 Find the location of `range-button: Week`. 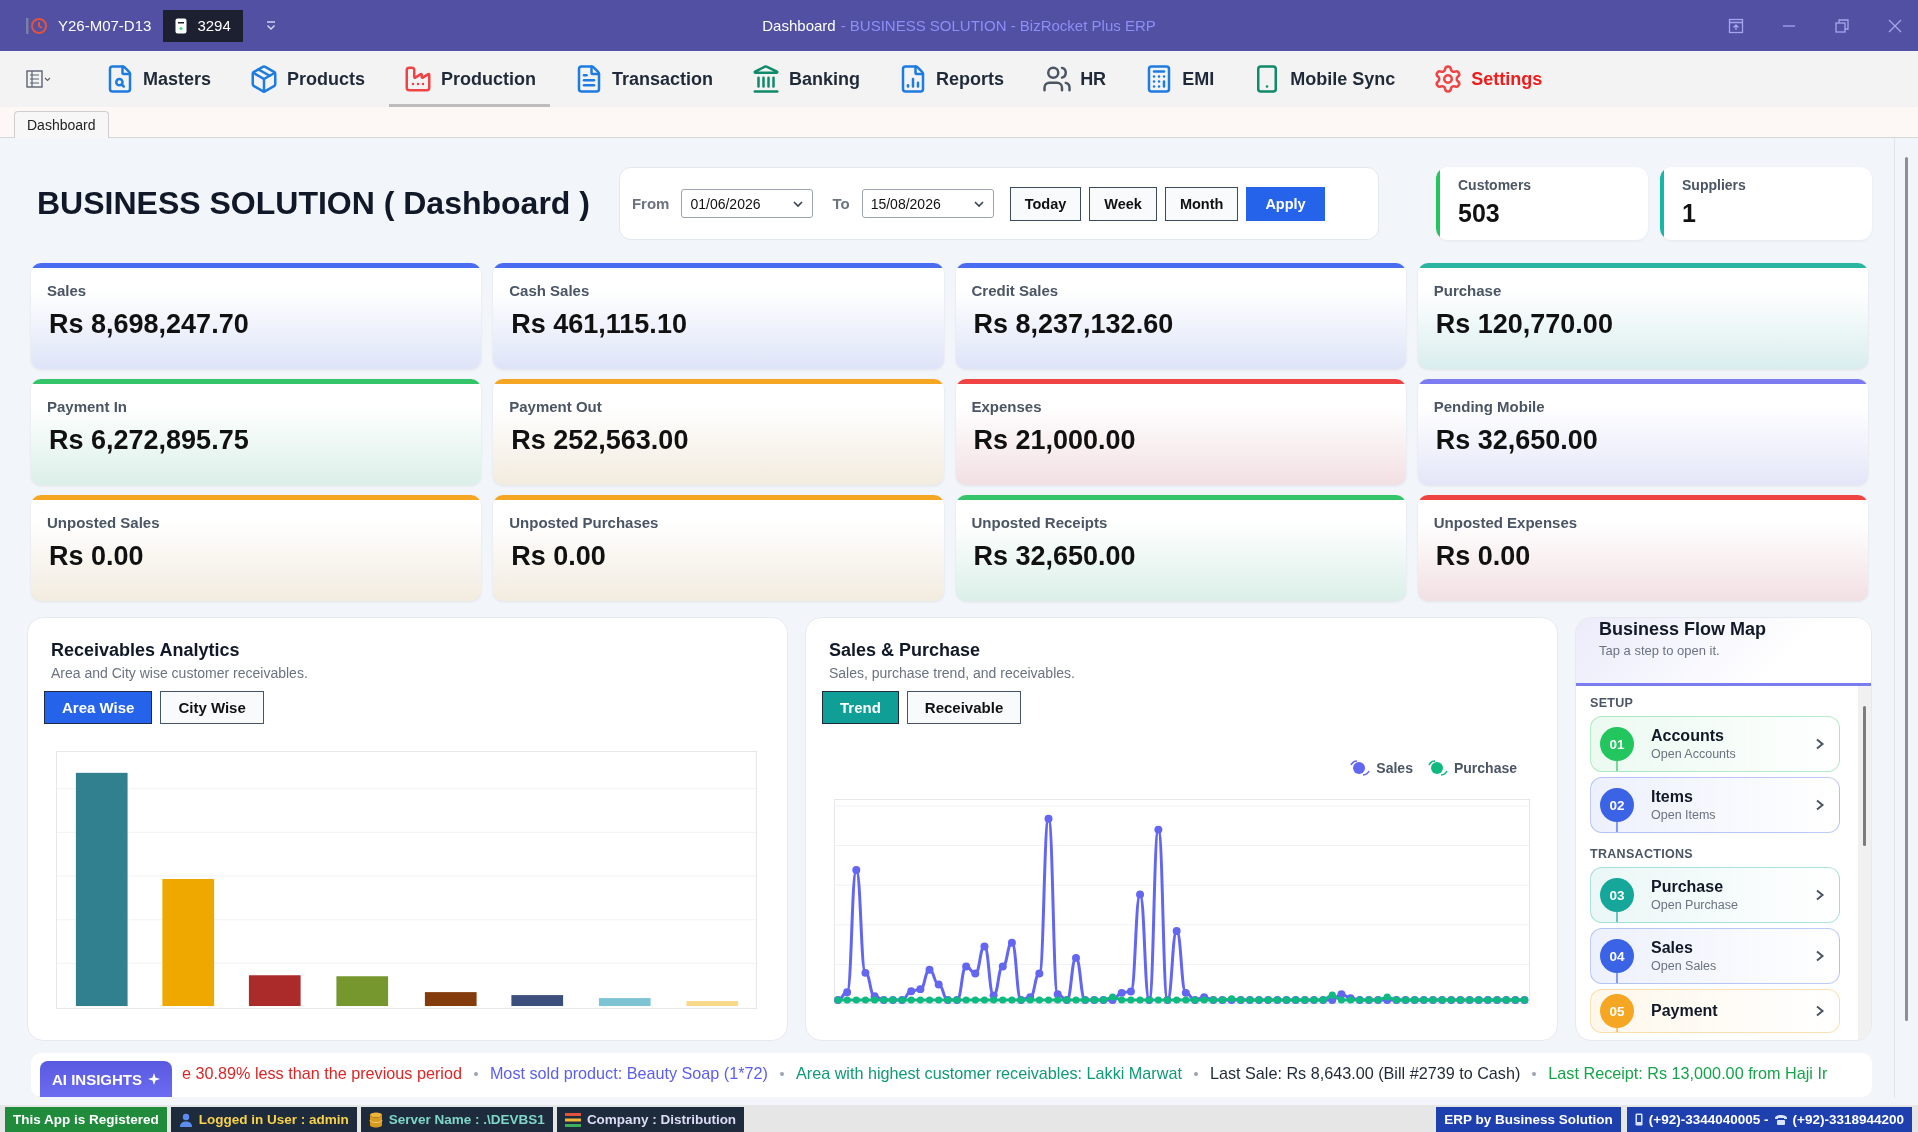

range-button: Week is located at coordinates (1123, 203).